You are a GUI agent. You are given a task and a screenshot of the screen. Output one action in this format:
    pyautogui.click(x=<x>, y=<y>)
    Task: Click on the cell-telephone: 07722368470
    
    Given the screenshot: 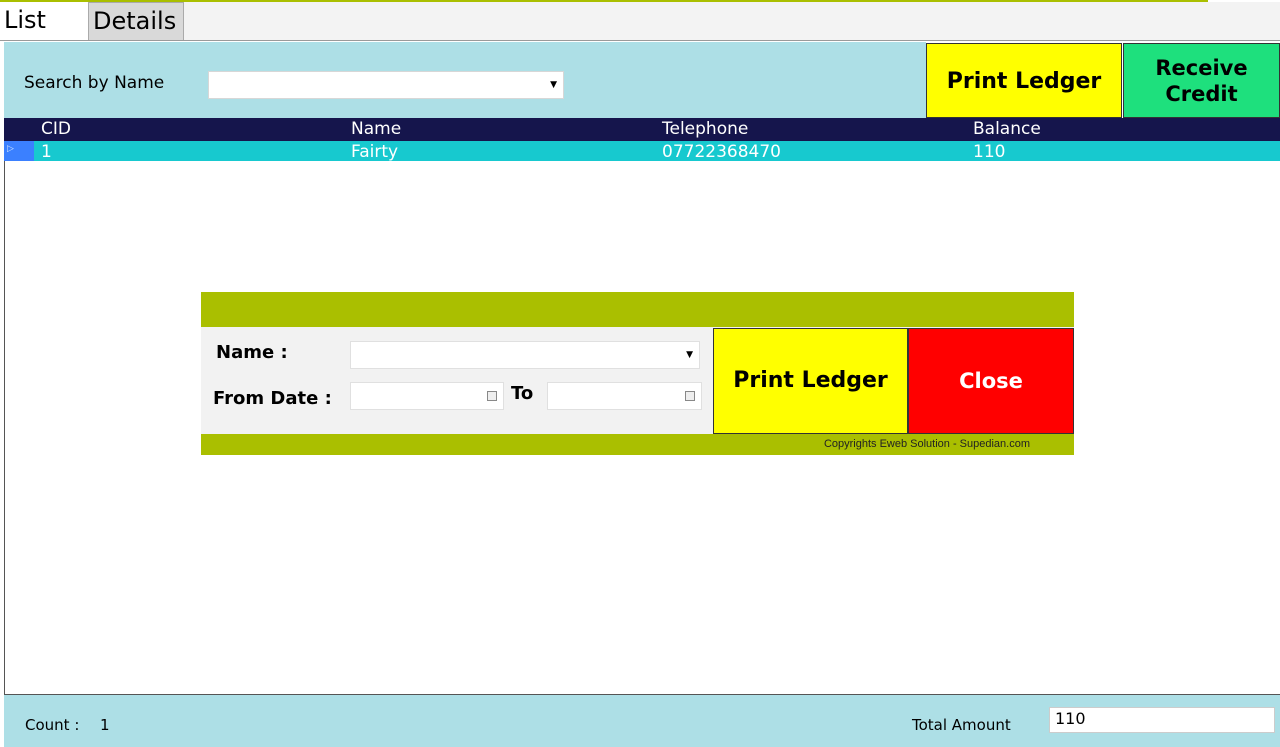 What is the action you would take?
    pyautogui.click(x=721, y=151)
    